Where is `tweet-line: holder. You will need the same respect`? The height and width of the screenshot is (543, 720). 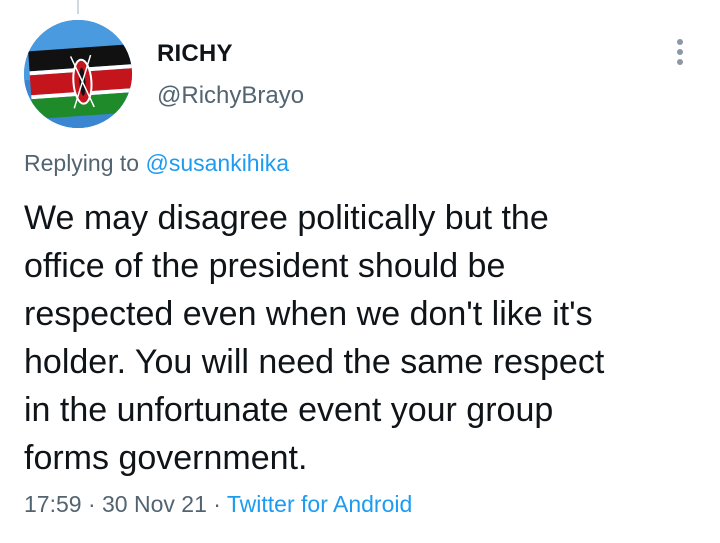 tweet-line: holder. You will need the same respect is located at coordinates (314, 362).